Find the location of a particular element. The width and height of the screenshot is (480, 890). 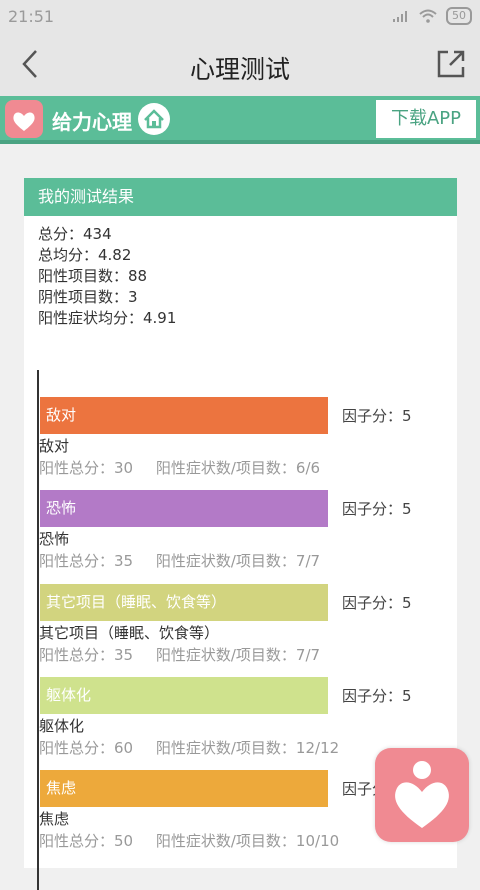

factor-detail: 阳性总分：50 阳性症状数/项目数：10/10 is located at coordinates (198, 840).